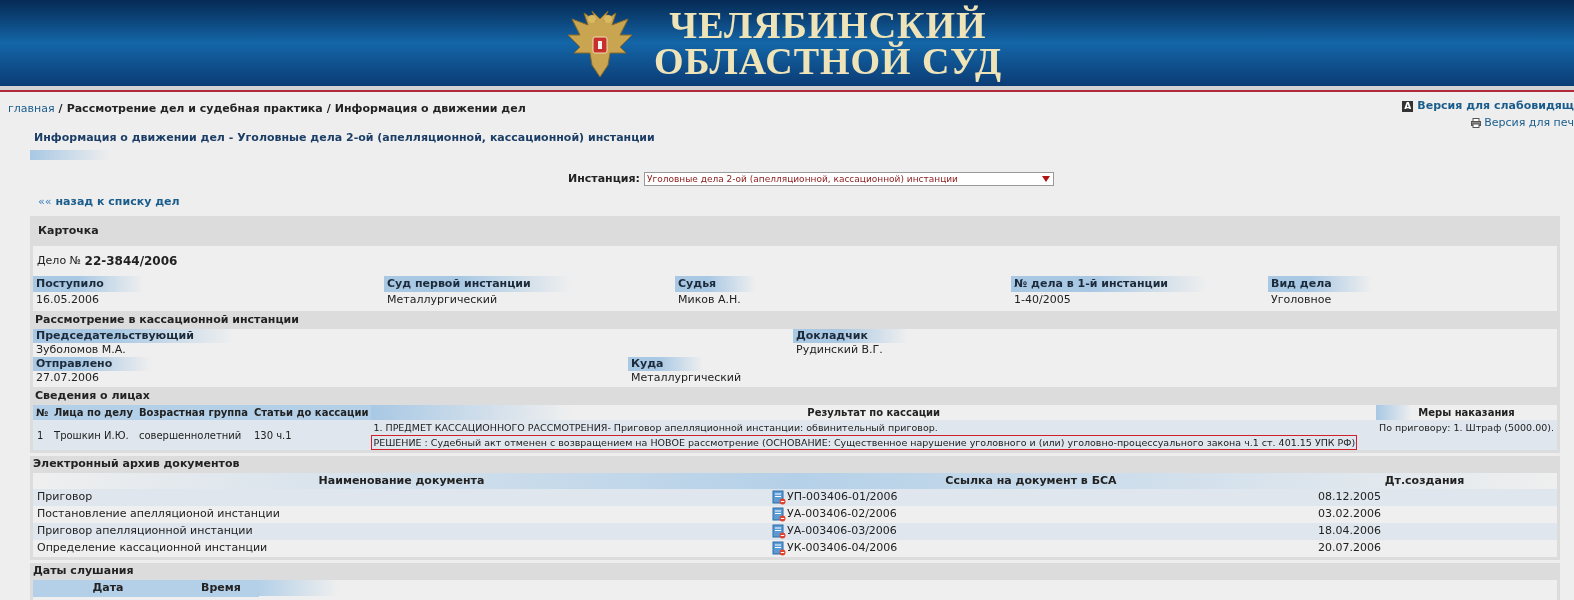 Image resolution: width=1574 pixels, height=600 pixels. I want to click on field-value: 16.05.2006, so click(67, 300).